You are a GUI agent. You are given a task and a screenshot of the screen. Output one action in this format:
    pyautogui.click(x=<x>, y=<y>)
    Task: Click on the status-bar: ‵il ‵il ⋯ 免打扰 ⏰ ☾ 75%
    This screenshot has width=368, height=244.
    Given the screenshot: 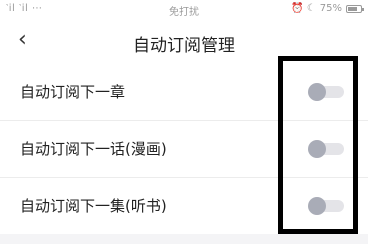 What is the action you would take?
    pyautogui.click(x=184, y=9)
    